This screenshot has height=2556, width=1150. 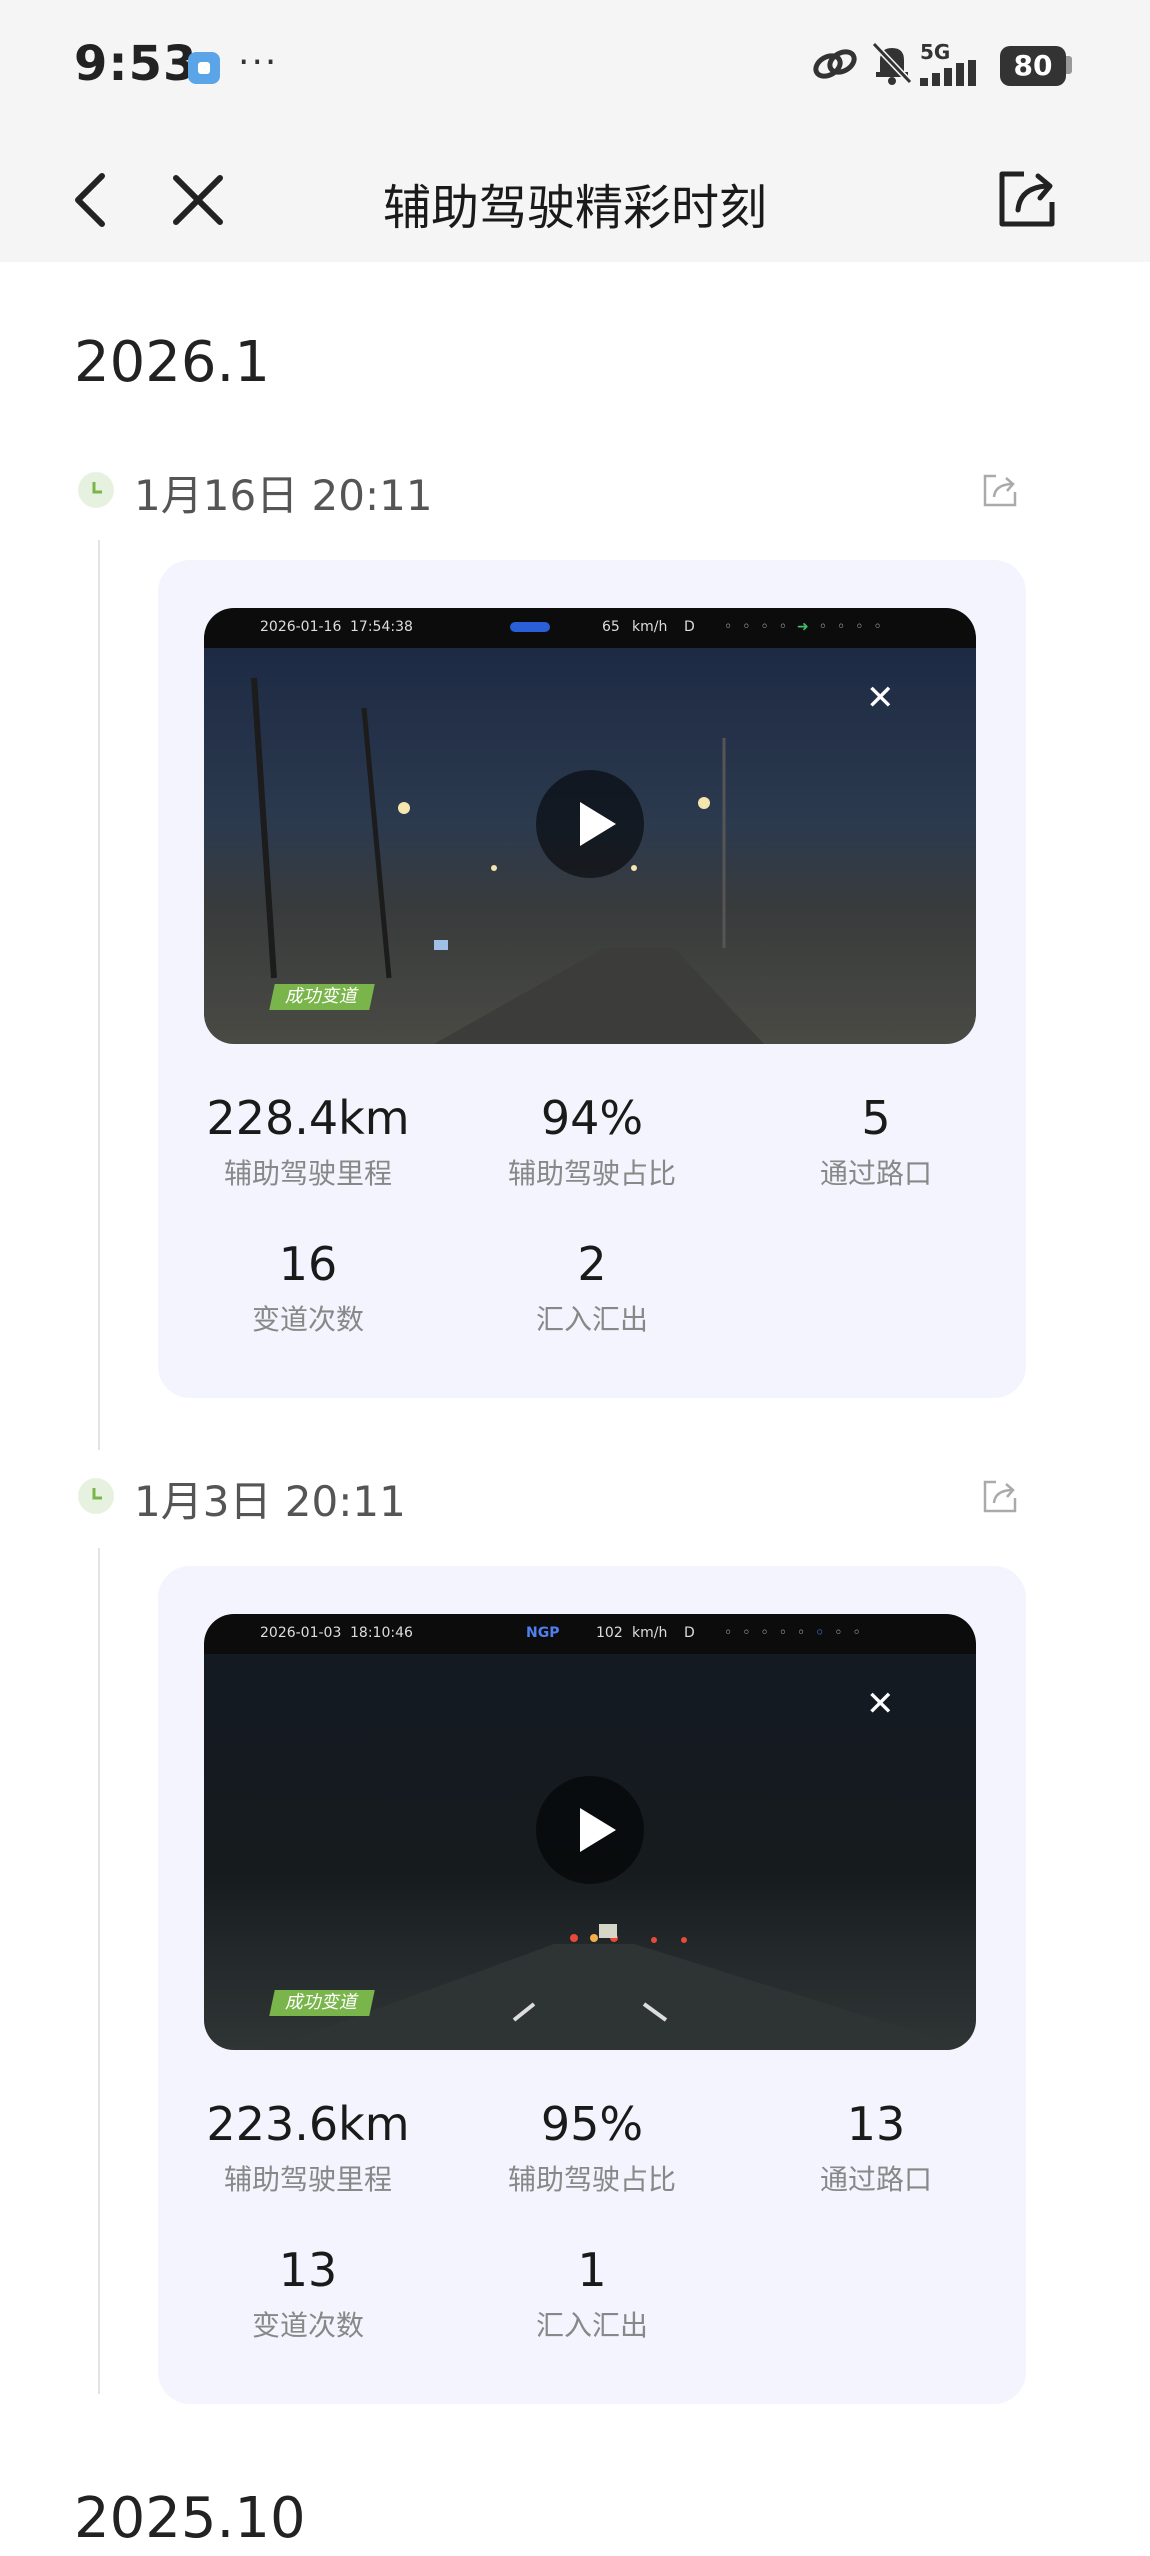 I want to click on video-hud: 2026-01-16 17:54:38 65 km/h D ◦◦◦◦➜◦◦◦◦, so click(x=590, y=628).